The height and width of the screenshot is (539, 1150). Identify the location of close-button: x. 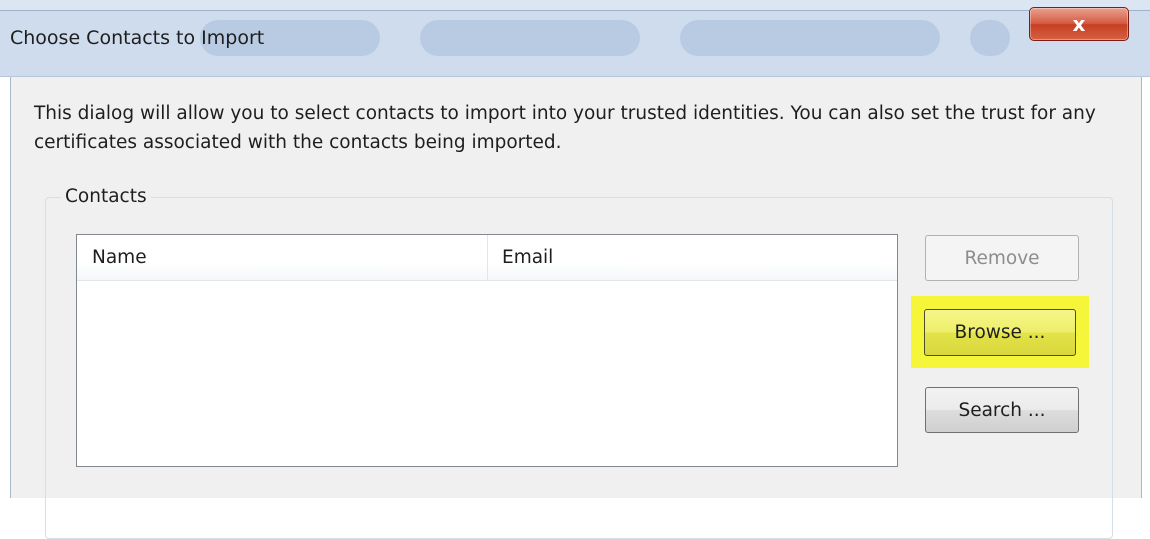
(1079, 24).